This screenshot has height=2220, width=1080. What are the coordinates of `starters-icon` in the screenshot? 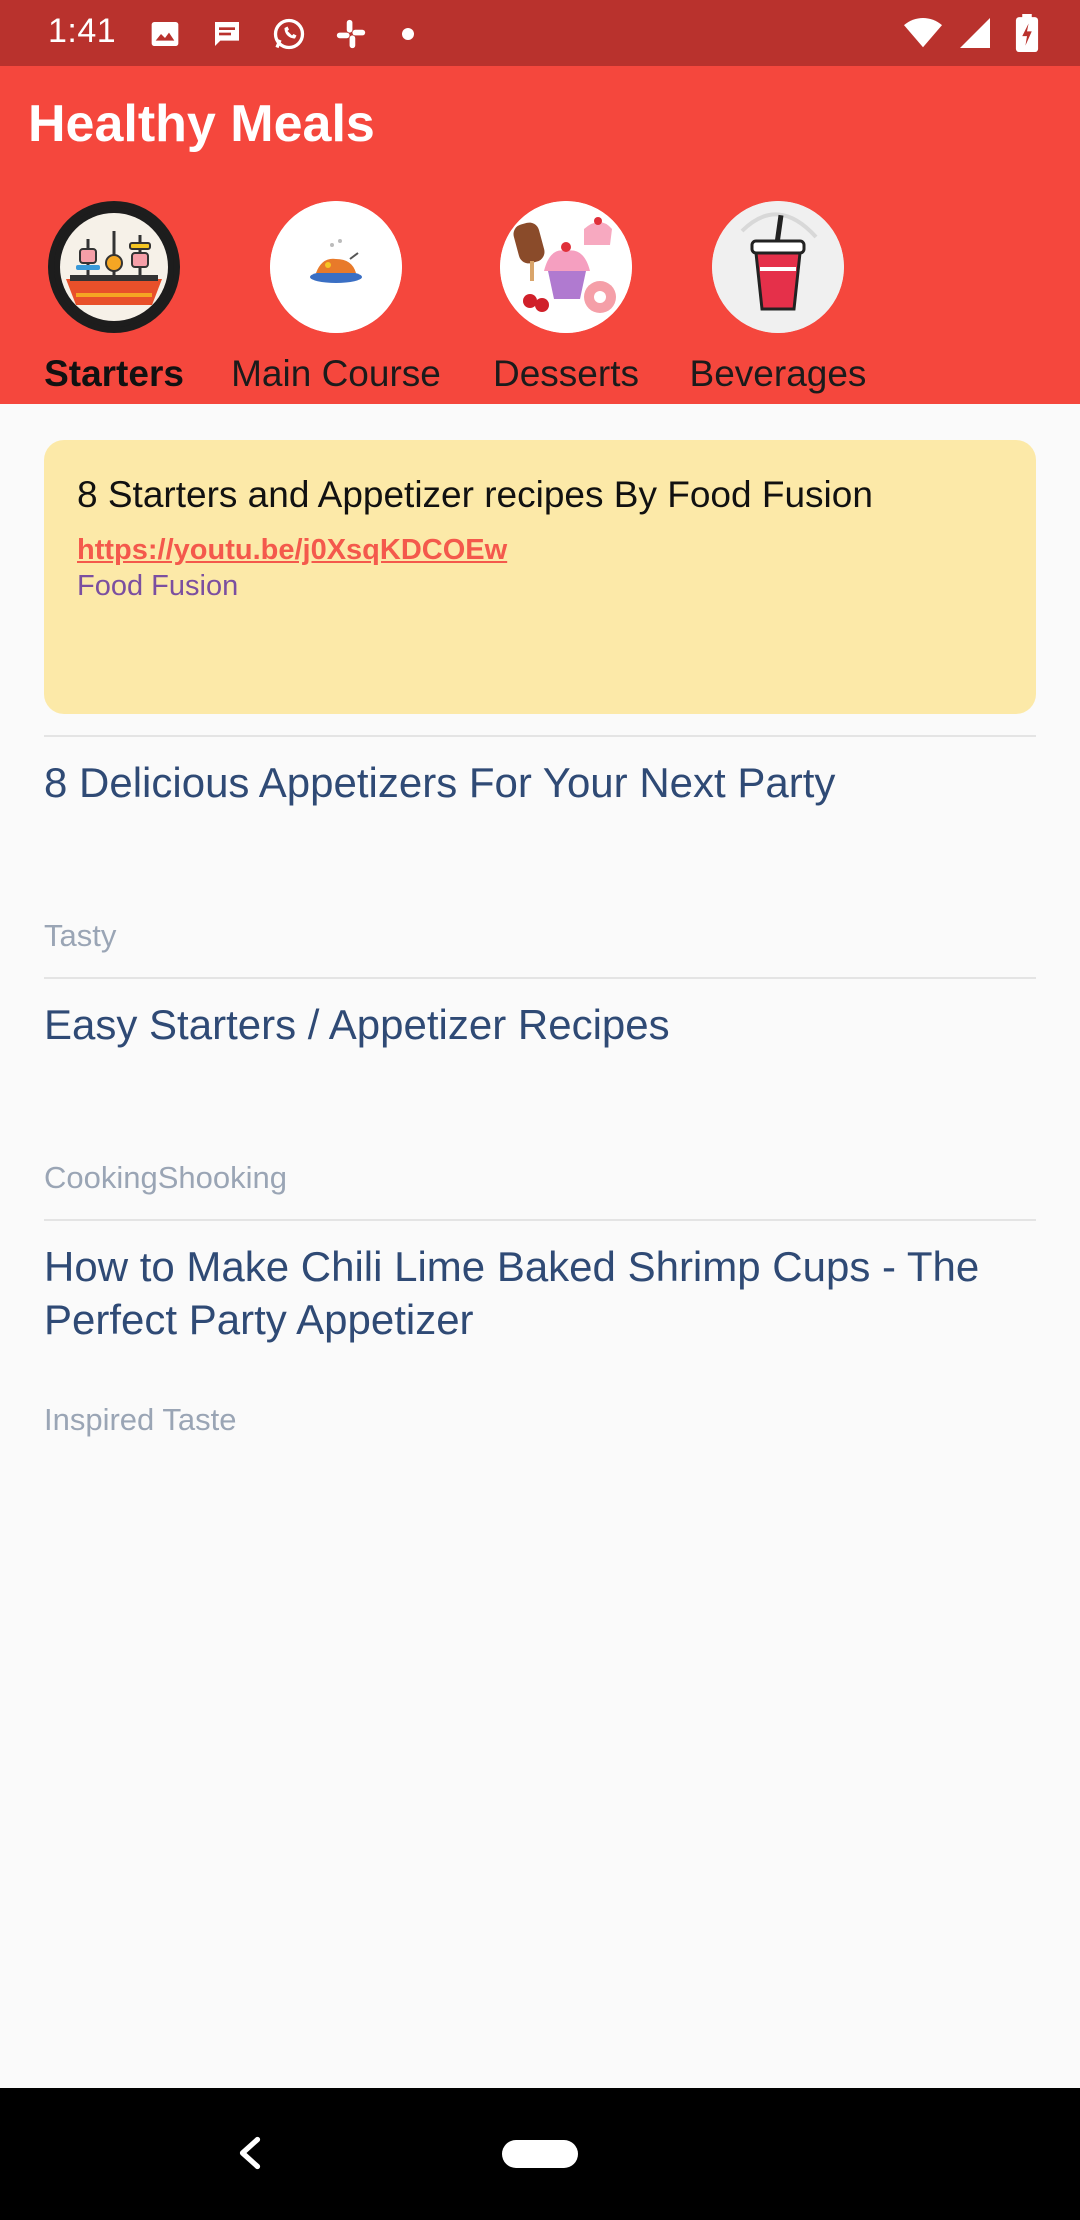 It's located at (114, 267).